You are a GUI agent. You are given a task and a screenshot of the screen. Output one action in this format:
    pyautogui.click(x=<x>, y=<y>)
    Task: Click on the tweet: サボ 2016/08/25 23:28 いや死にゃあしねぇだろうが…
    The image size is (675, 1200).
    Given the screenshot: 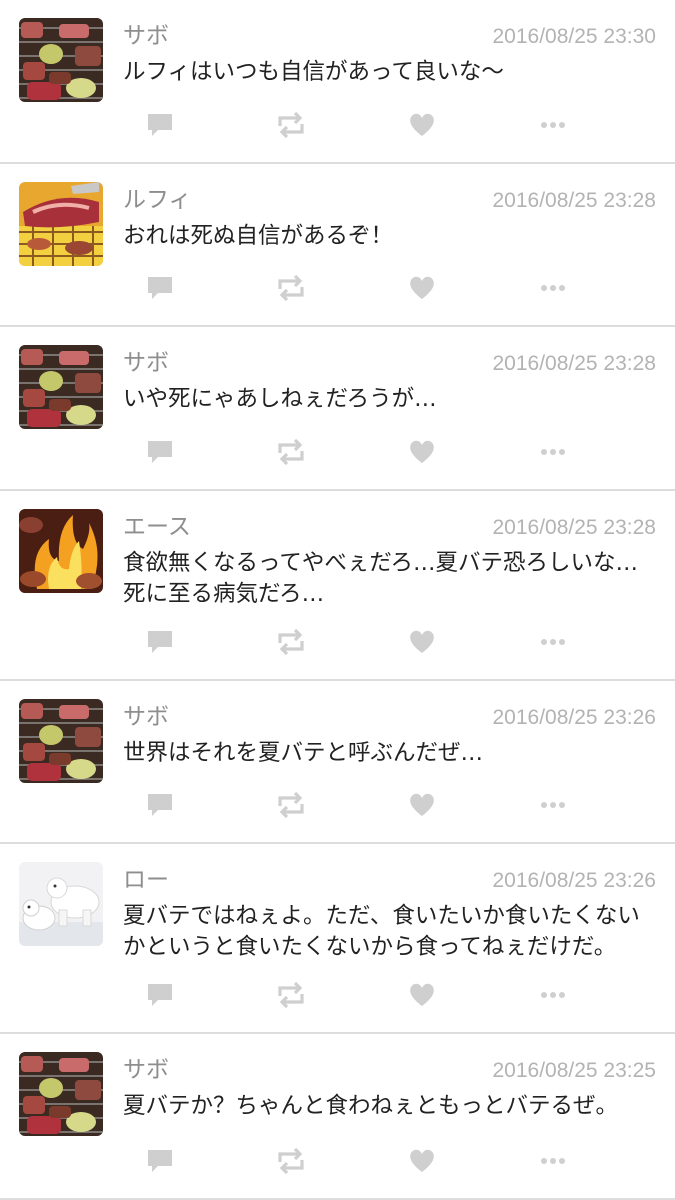 What is the action you would take?
    pyautogui.click(x=337, y=409)
    